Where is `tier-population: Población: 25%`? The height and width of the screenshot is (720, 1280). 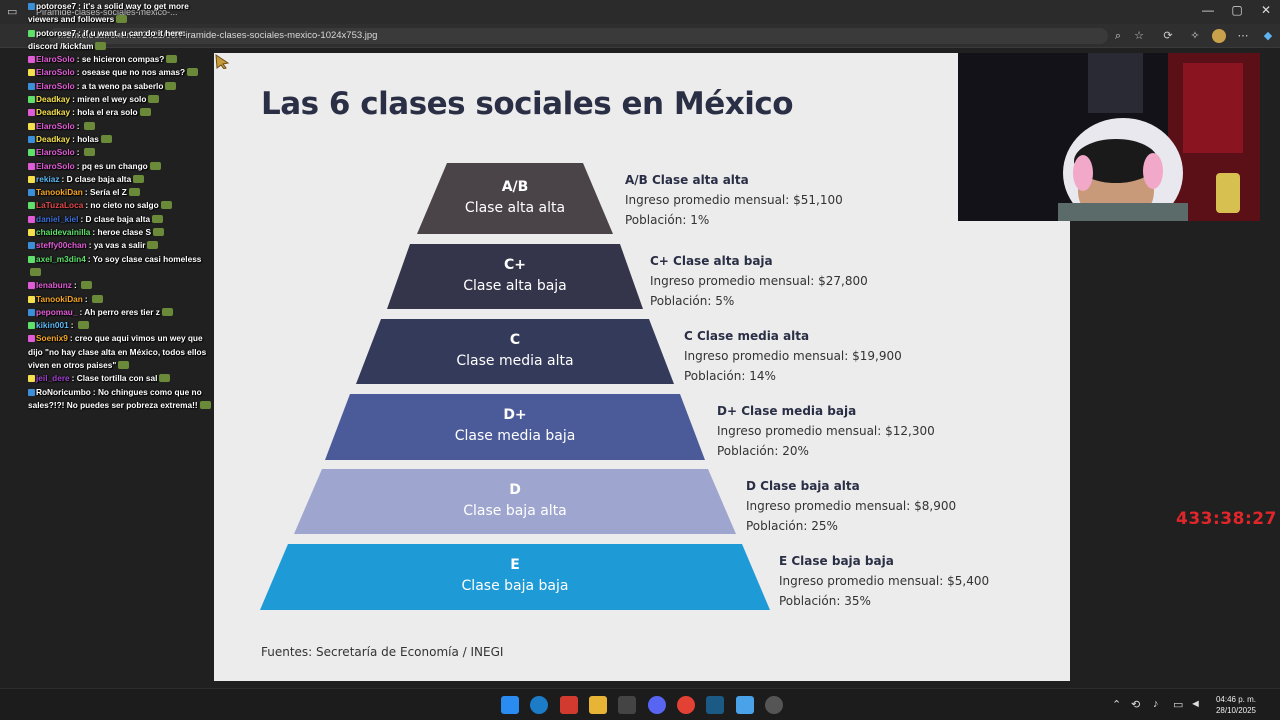 tier-population: Población: 25% is located at coordinates (792, 526).